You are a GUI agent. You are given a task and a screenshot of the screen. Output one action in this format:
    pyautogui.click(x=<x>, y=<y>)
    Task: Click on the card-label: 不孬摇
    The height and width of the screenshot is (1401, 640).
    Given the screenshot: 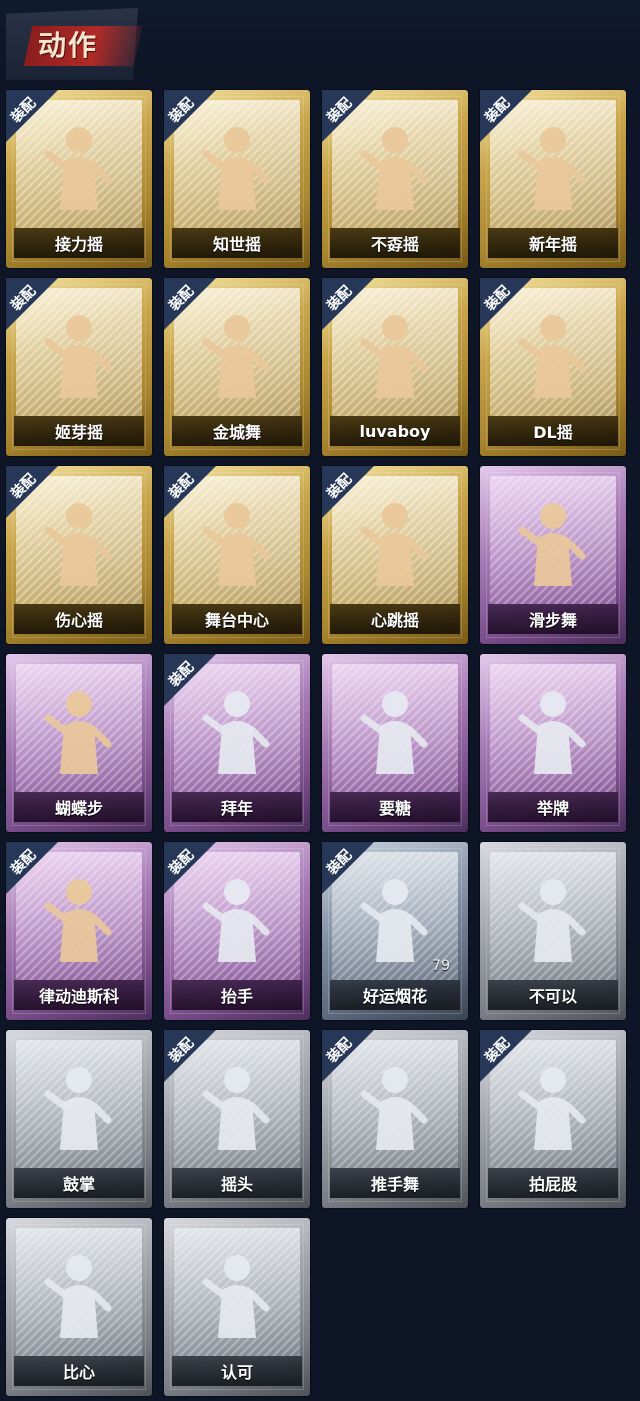 What is the action you would take?
    pyautogui.click(x=394, y=244)
    